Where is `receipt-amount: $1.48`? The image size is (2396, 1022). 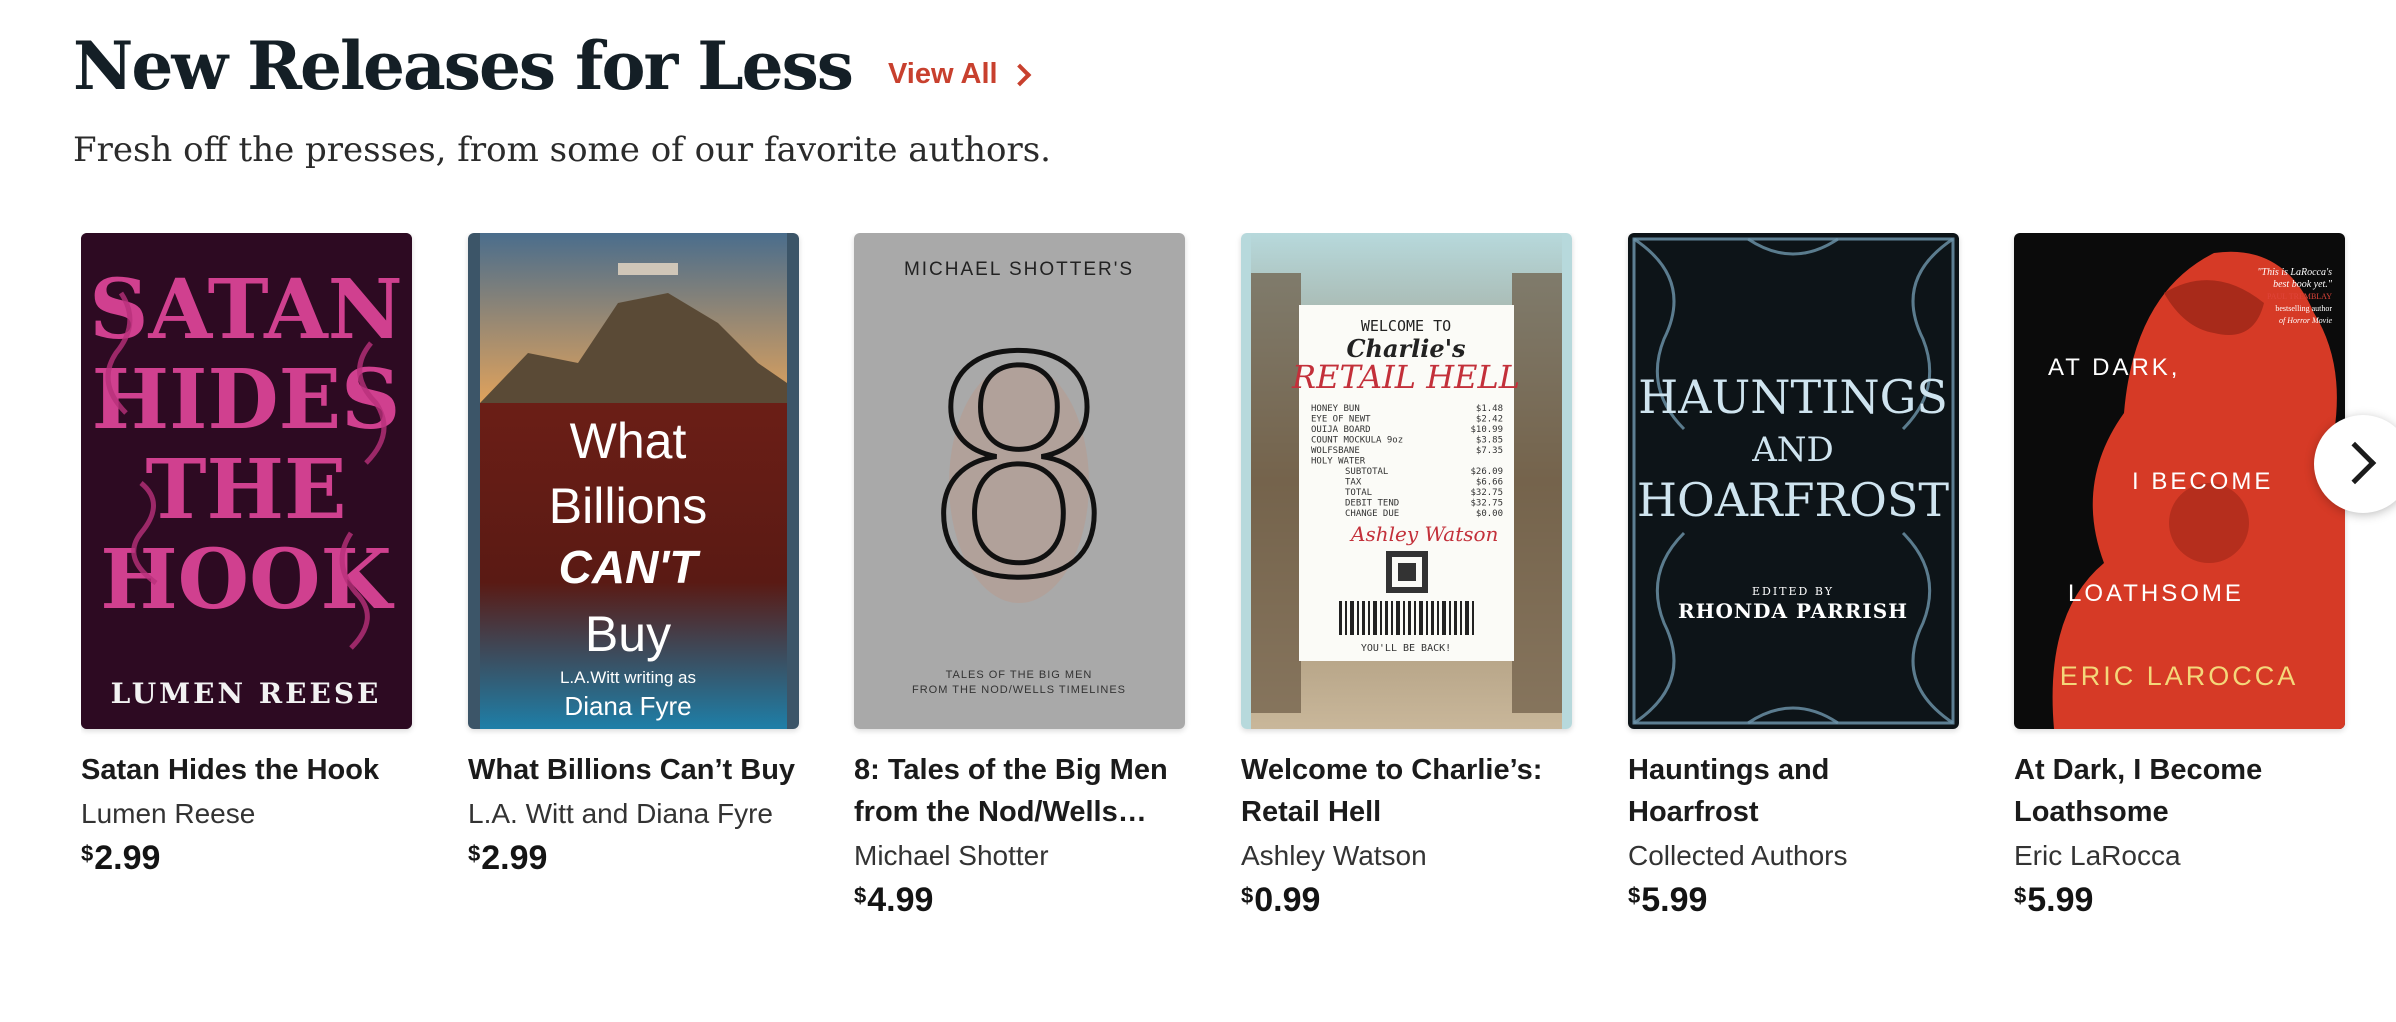 receipt-amount: $1.48 is located at coordinates (1489, 409).